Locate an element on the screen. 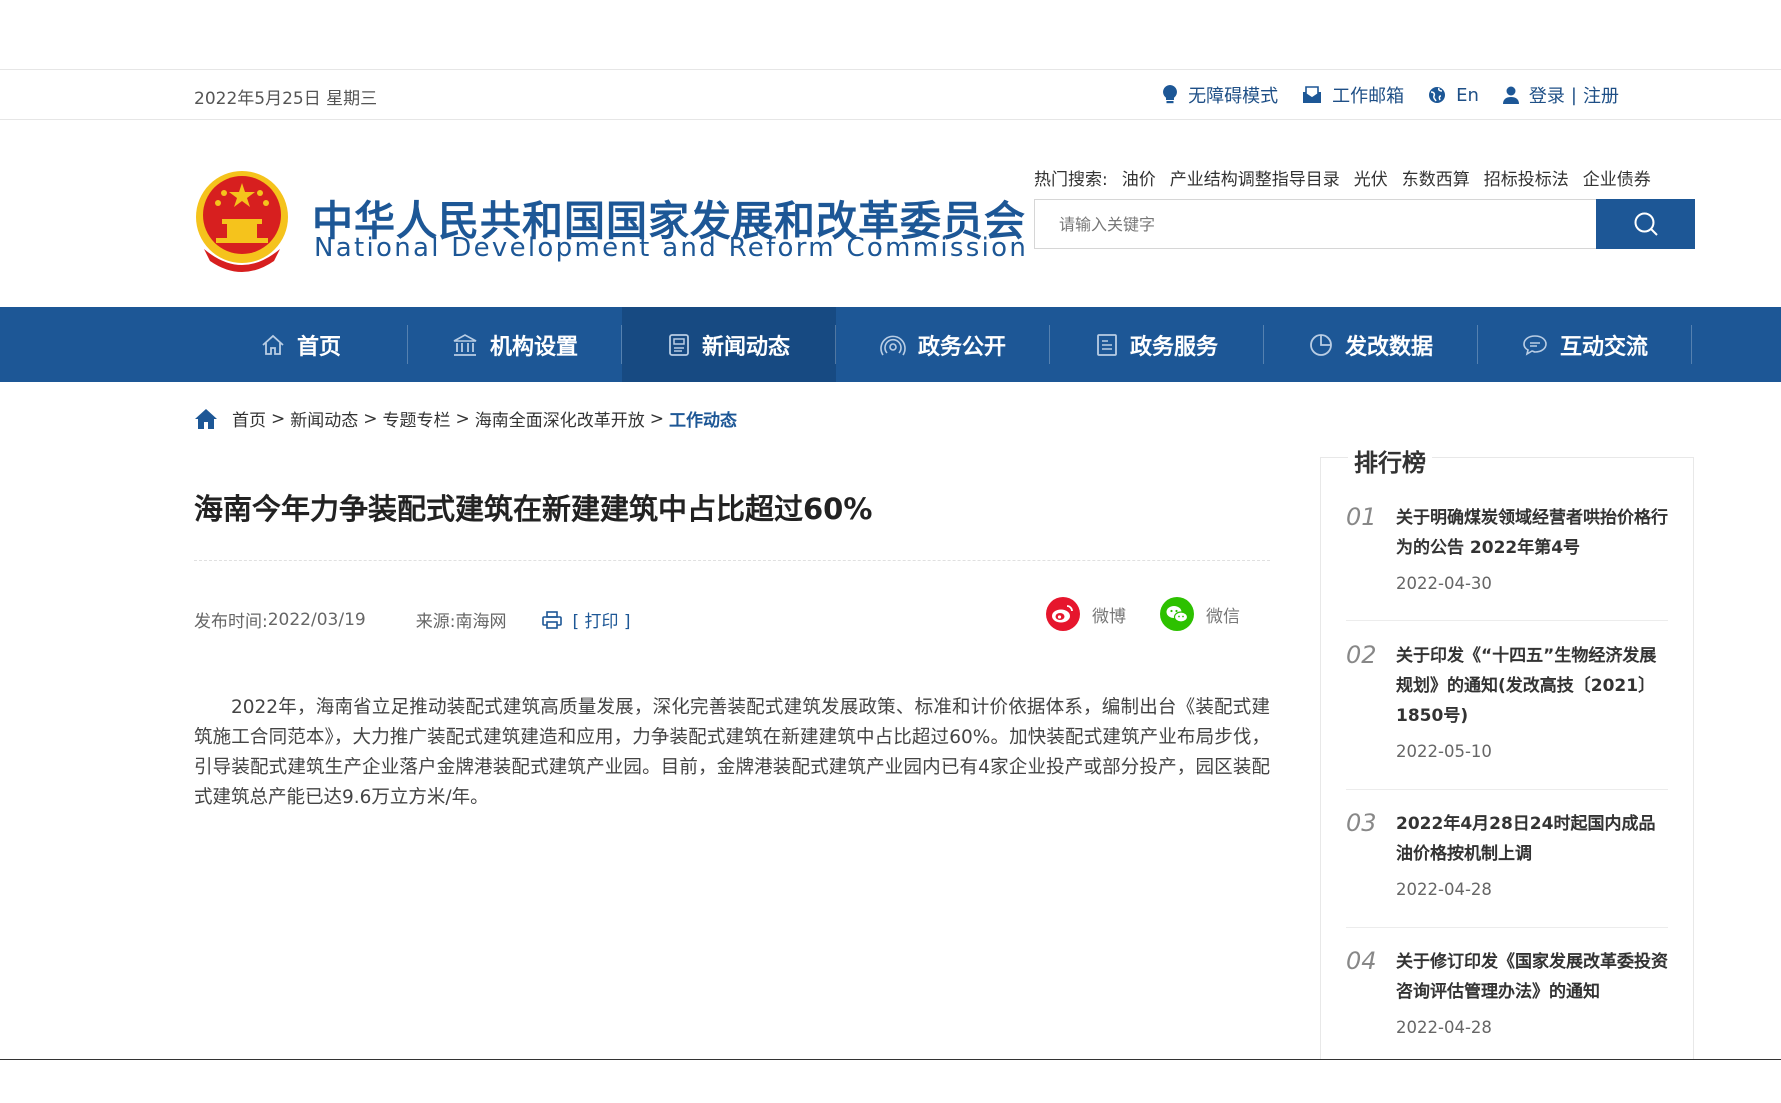  breadcrumb-item: 首页 is located at coordinates (249, 418).